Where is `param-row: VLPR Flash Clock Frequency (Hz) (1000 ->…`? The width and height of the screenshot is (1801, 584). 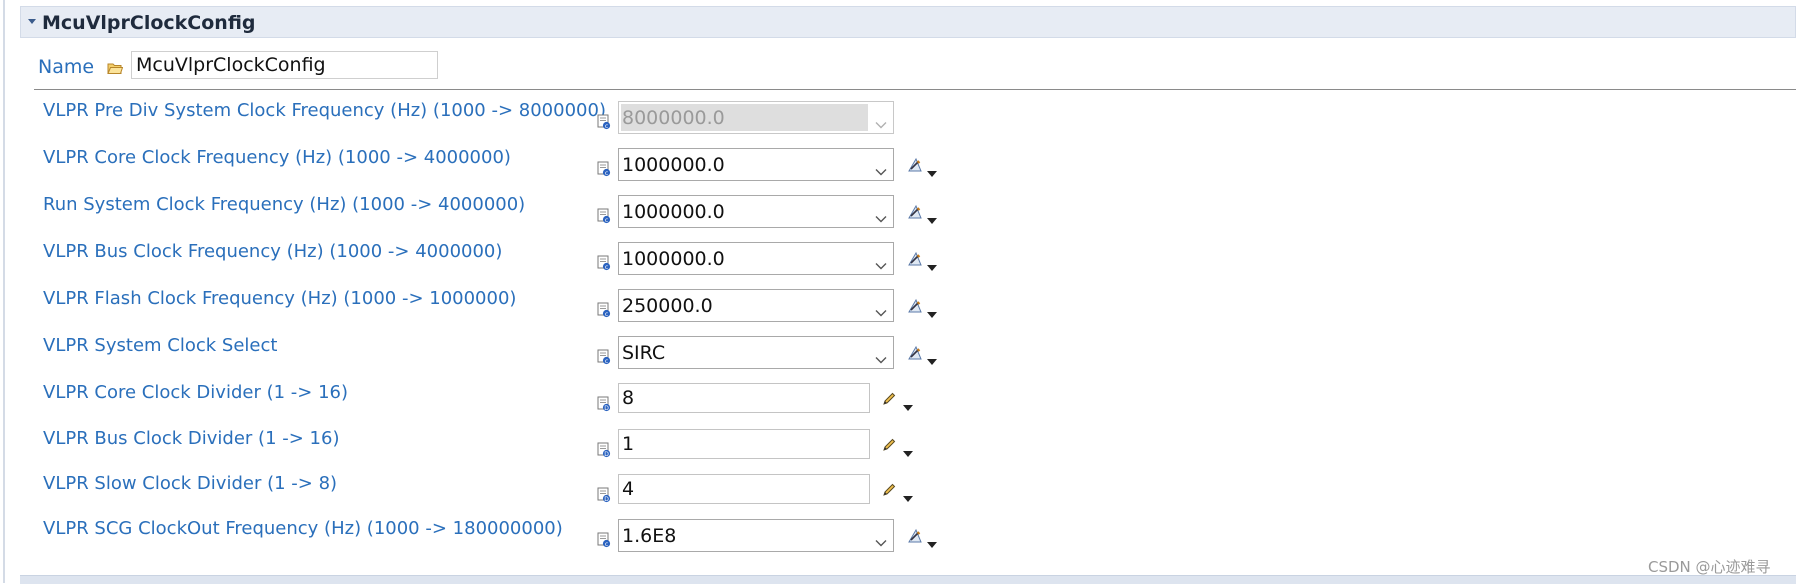
param-row: VLPR Flash Clock Frequency (Hz) (1000 ->… is located at coordinates (500, 308).